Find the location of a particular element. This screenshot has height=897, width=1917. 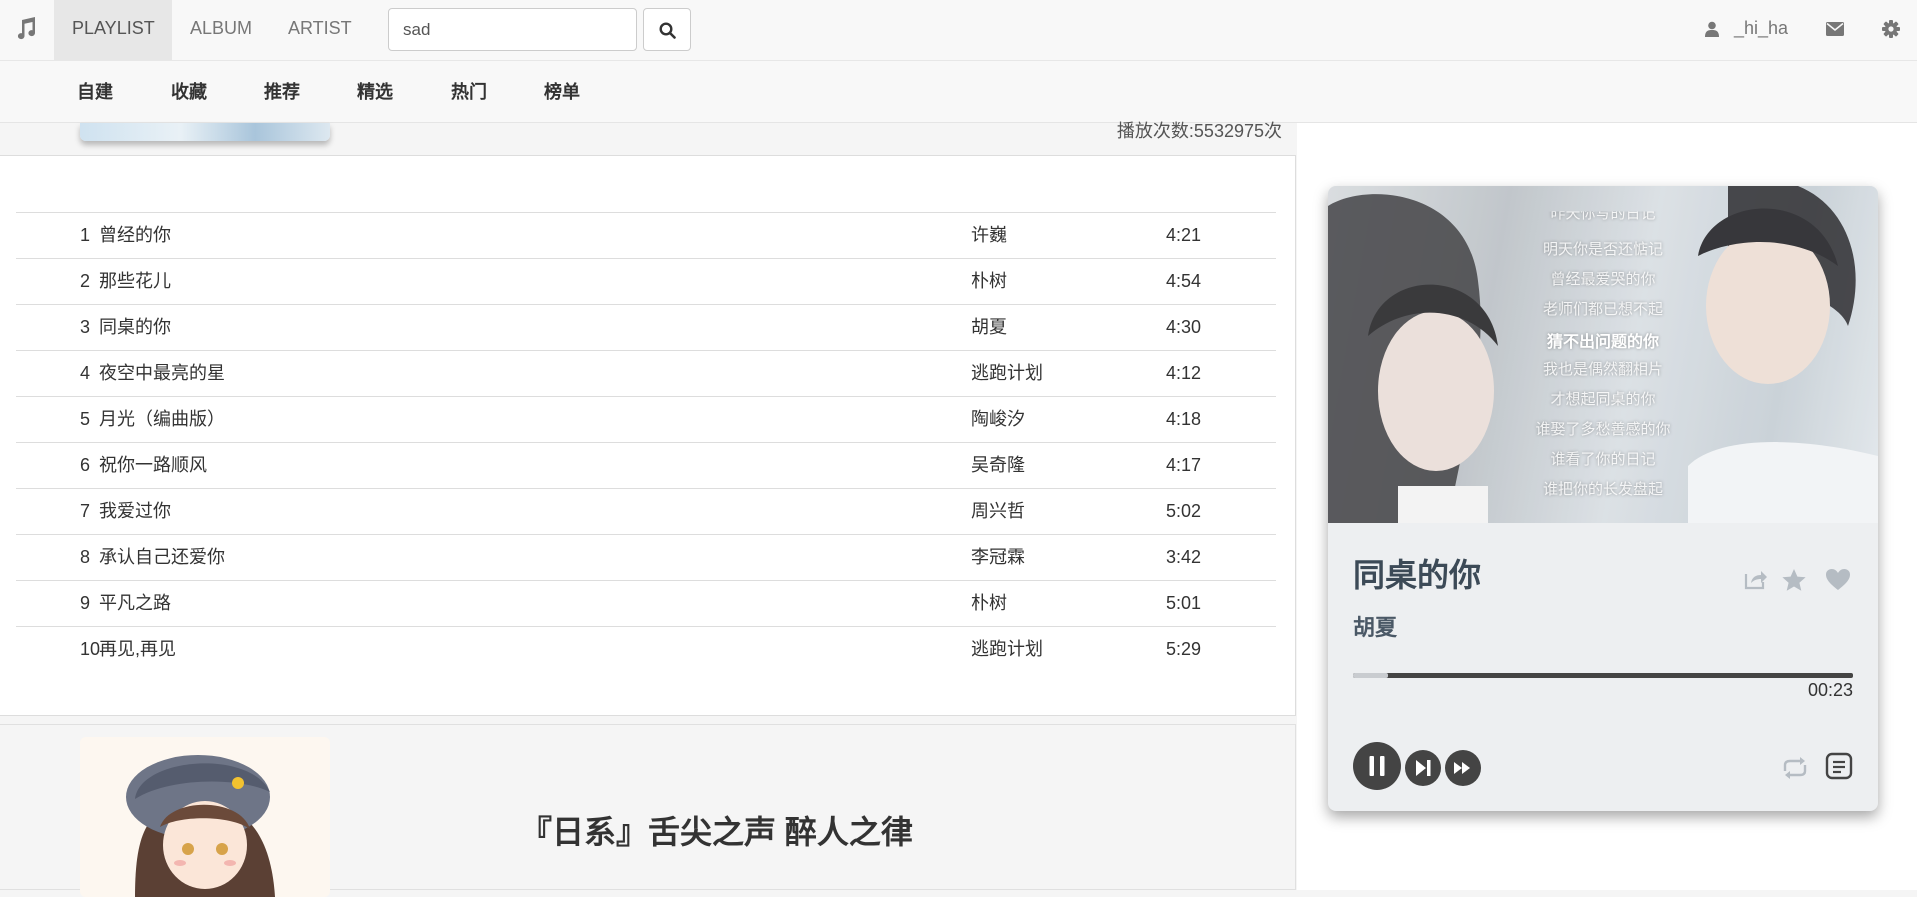

tab-album: ALBUM is located at coordinates (221, 30).